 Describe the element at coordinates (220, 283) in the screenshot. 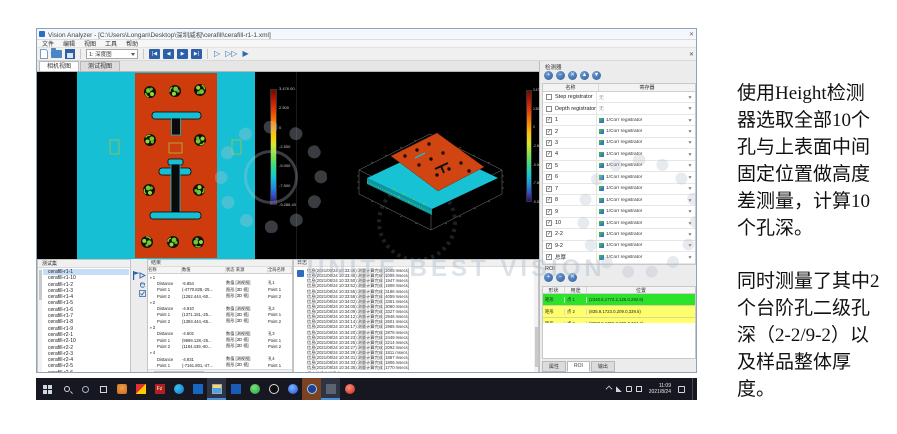

I see `result-row: Distance -5.854 数值 [测视图] 孔1` at that location.